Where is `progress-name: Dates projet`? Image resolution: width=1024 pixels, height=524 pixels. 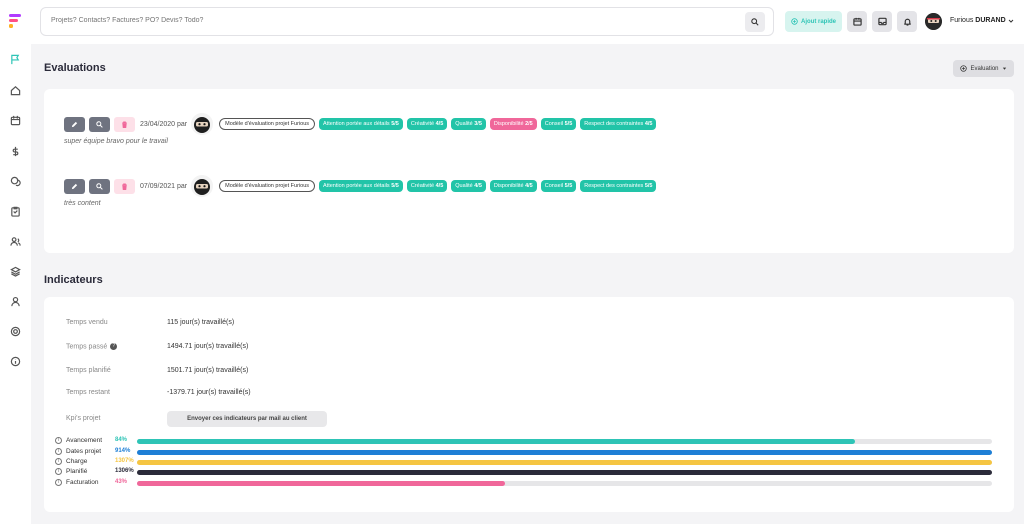 progress-name: Dates projet is located at coordinates (84, 451).